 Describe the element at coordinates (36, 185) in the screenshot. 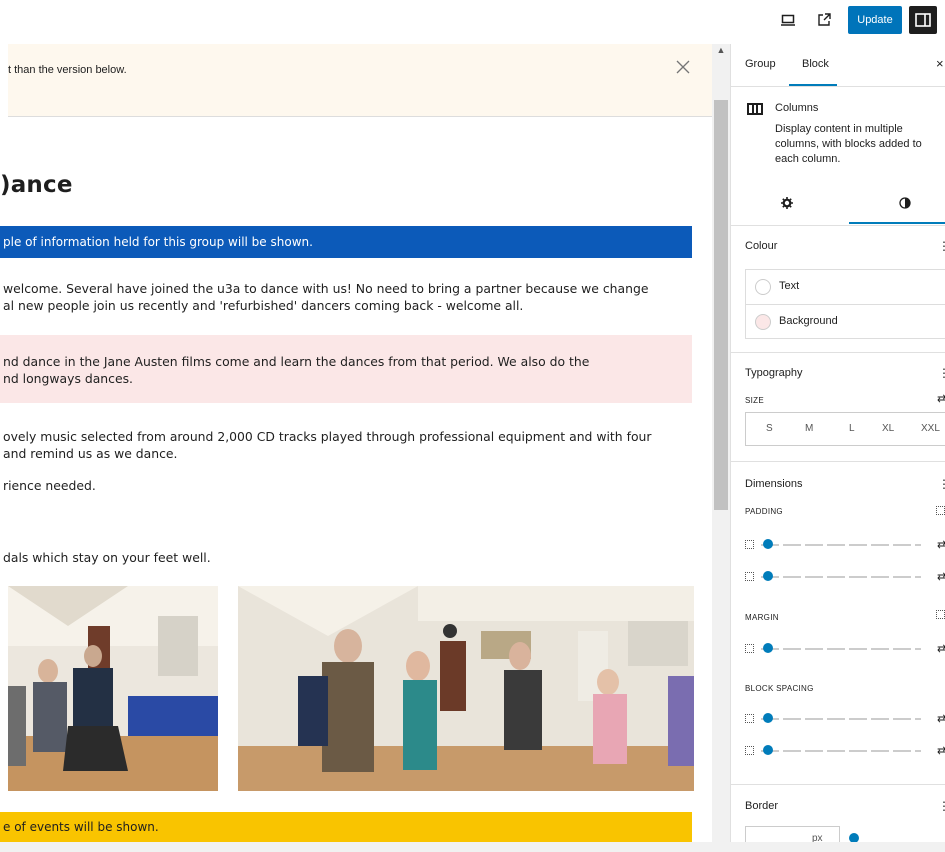

I see `page-title: )ance` at that location.